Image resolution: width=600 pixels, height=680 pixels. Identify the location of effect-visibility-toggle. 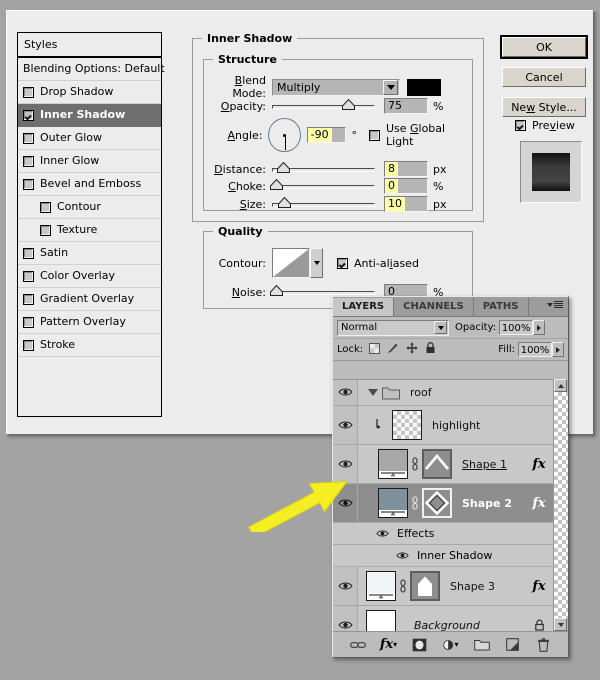
(402, 555).